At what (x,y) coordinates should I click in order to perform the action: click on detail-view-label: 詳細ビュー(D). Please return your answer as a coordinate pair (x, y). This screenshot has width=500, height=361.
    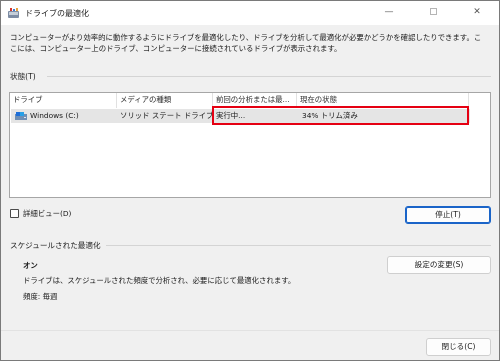
    Looking at the image, I should click on (47, 213).